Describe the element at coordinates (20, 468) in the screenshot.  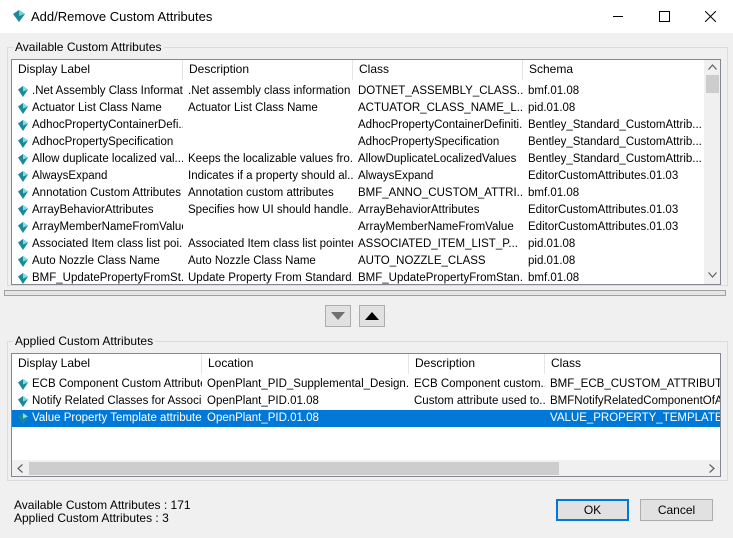
I see `scroll-left-icon` at that location.